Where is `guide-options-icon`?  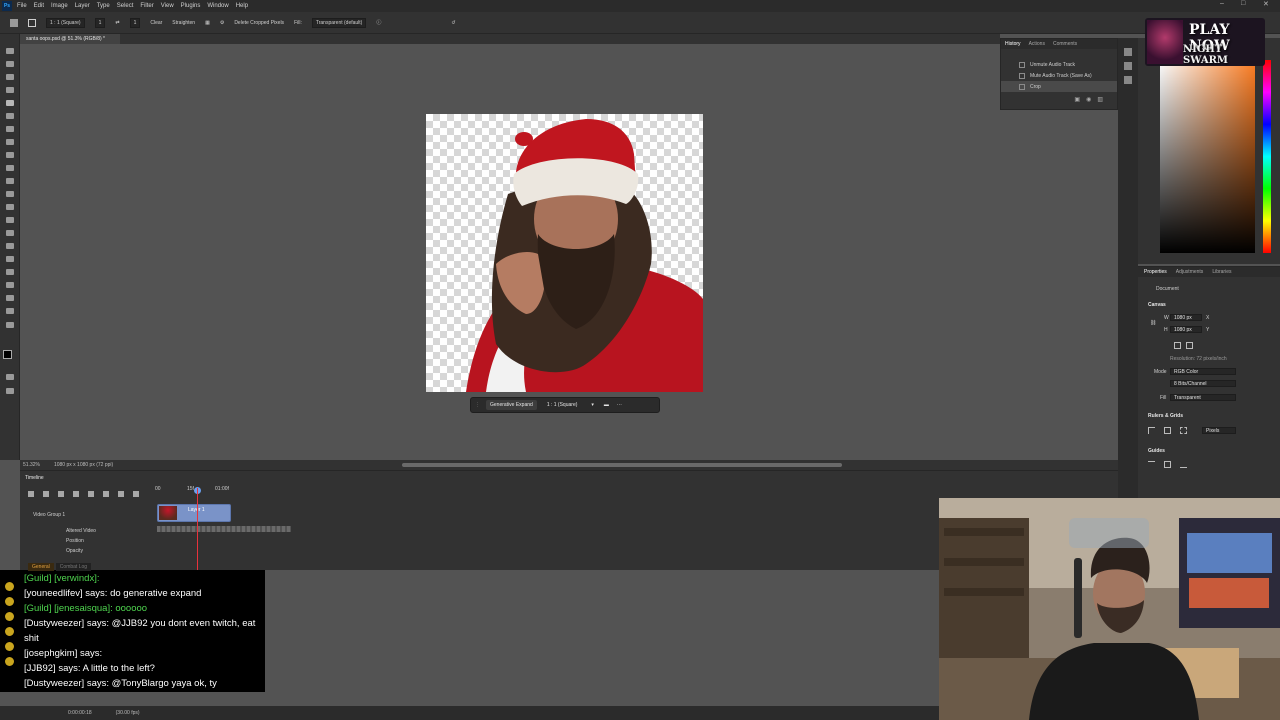
guide-options-icon is located at coordinates (1183, 464).